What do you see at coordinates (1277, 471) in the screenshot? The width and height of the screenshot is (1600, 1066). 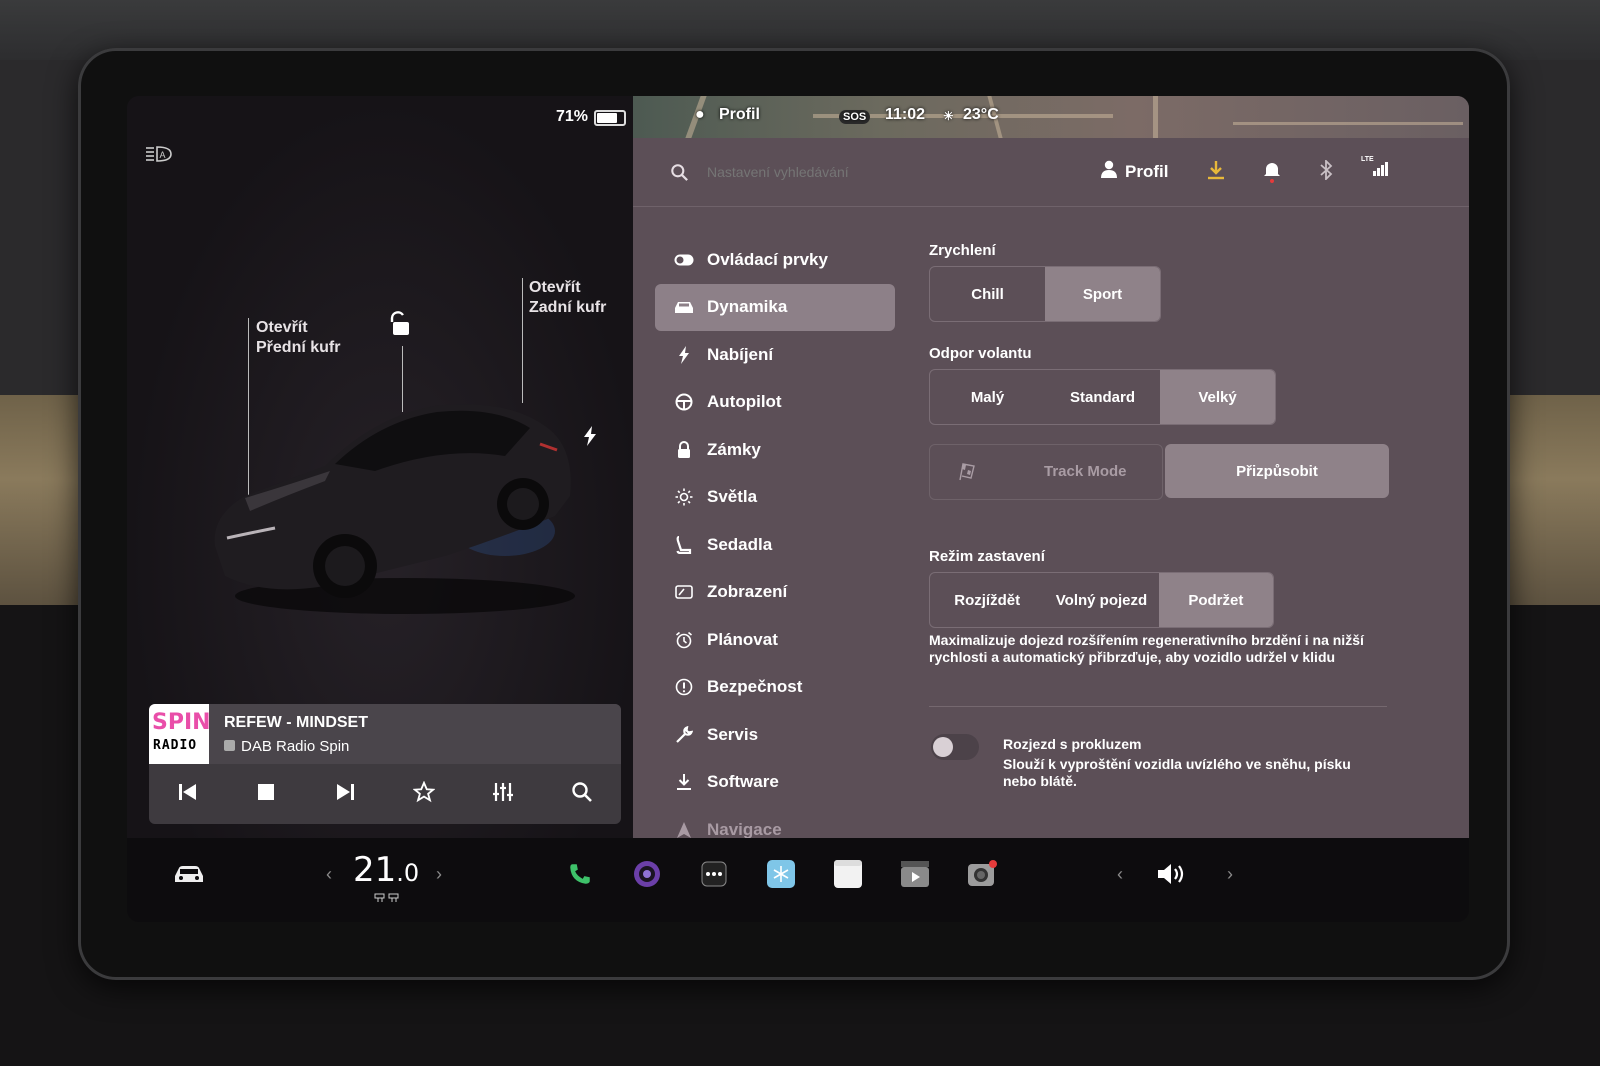 I see `customize-button: Přizpůsobit` at bounding box center [1277, 471].